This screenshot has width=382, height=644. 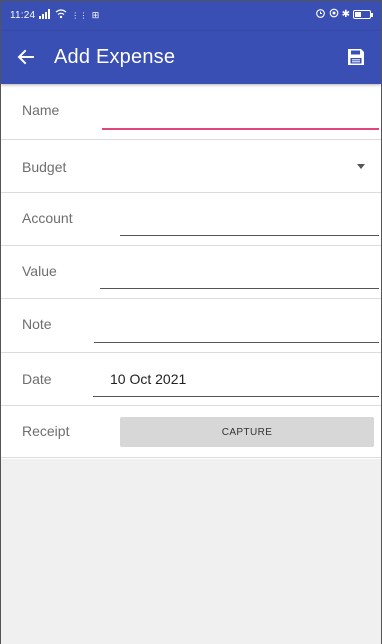 What do you see at coordinates (240, 129) in the screenshot?
I see `name-field-underline` at bounding box center [240, 129].